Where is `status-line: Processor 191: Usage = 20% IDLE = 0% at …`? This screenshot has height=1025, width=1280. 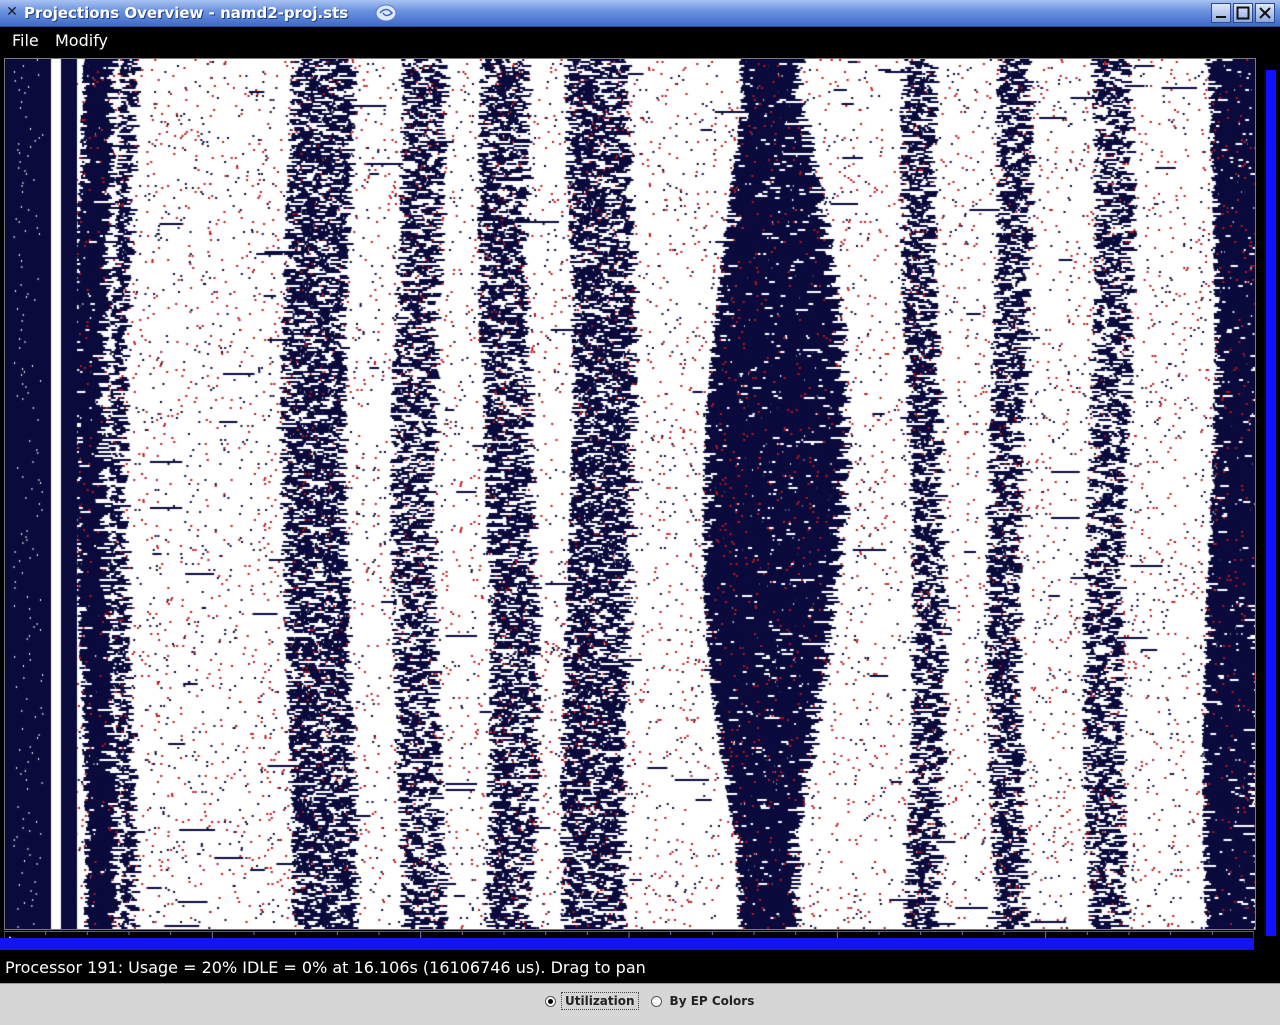
status-line: Processor 191: Usage = 20% IDLE = 0% at … is located at coordinates (325, 967).